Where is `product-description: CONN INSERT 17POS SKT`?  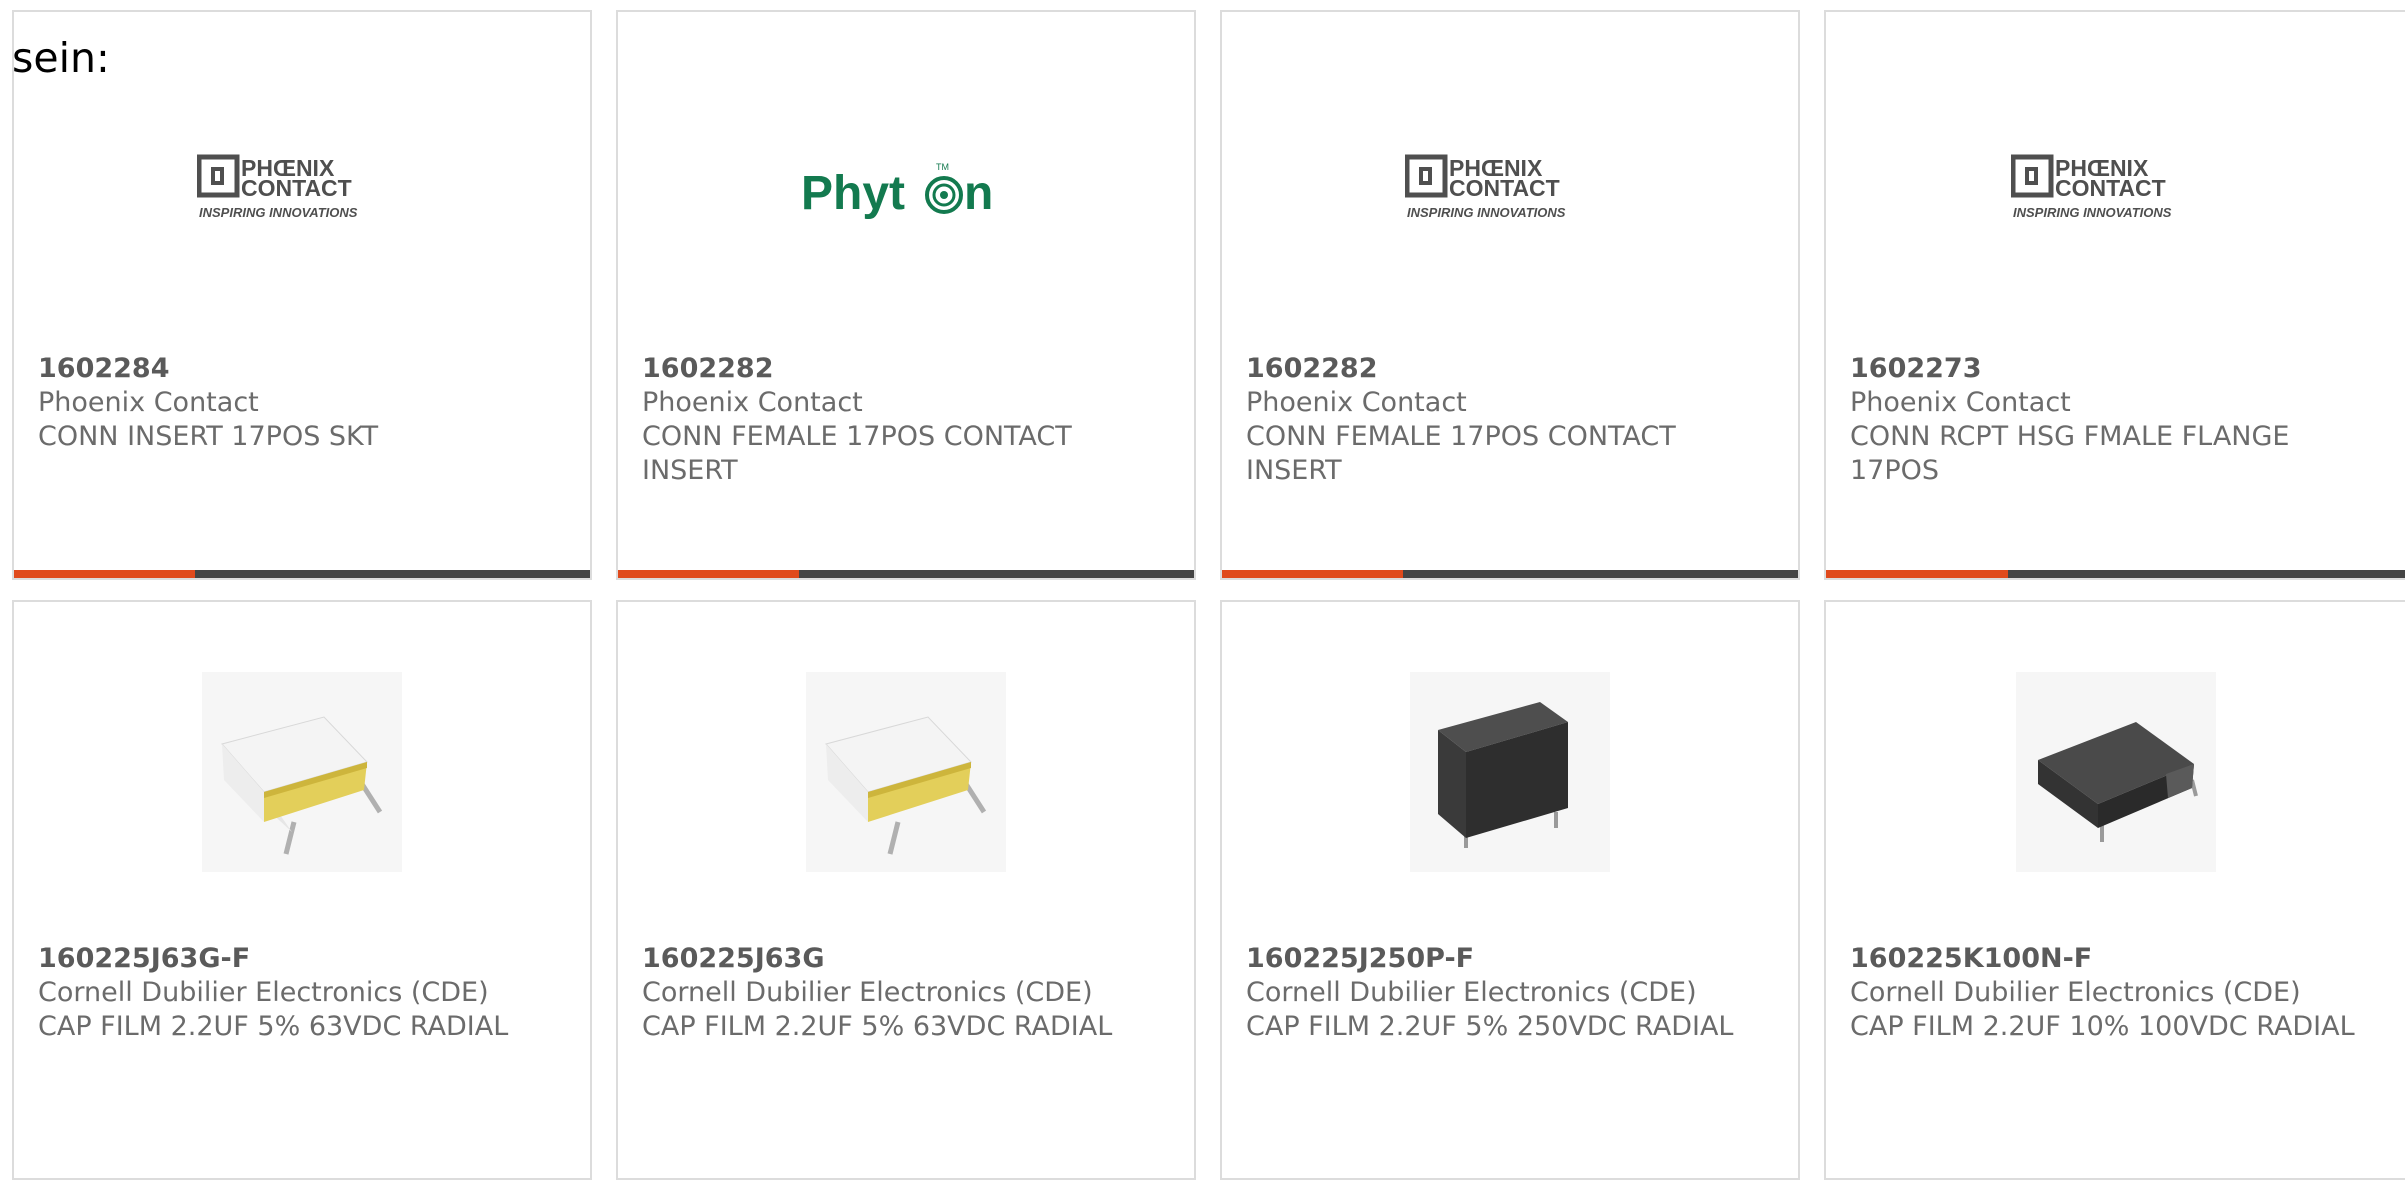 product-description: CONN INSERT 17POS SKT is located at coordinates (208, 436).